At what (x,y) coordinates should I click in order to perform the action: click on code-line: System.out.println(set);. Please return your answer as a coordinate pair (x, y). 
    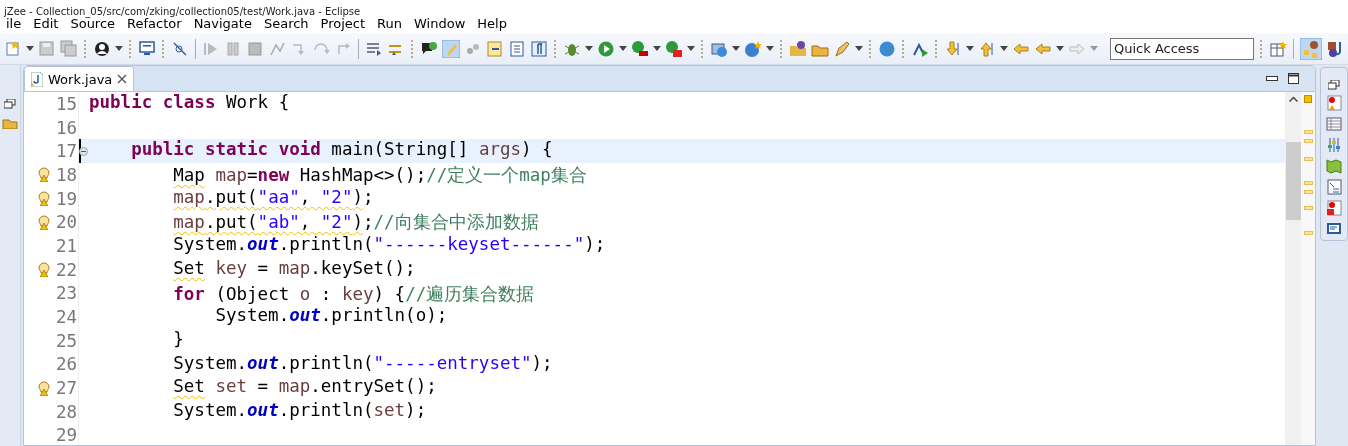
    Looking at the image, I should click on (300, 410).